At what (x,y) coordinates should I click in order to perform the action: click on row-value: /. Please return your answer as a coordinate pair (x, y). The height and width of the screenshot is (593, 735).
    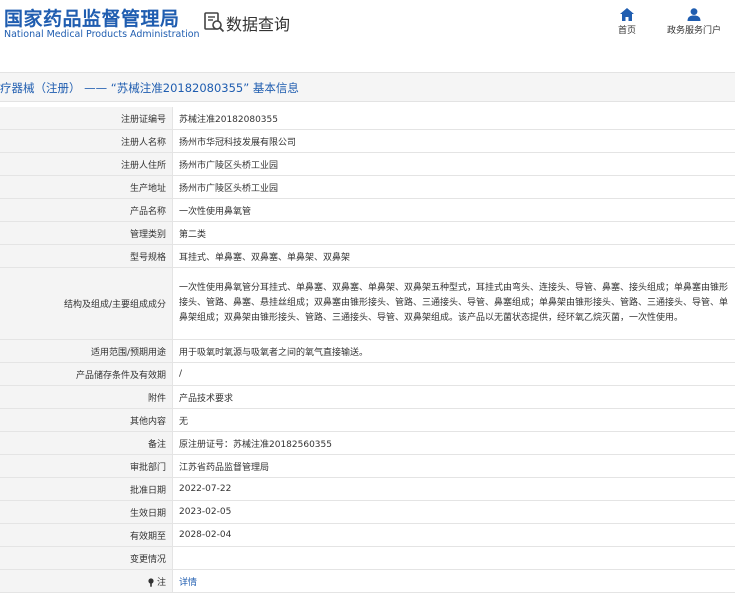
    Looking at the image, I should click on (454, 374).